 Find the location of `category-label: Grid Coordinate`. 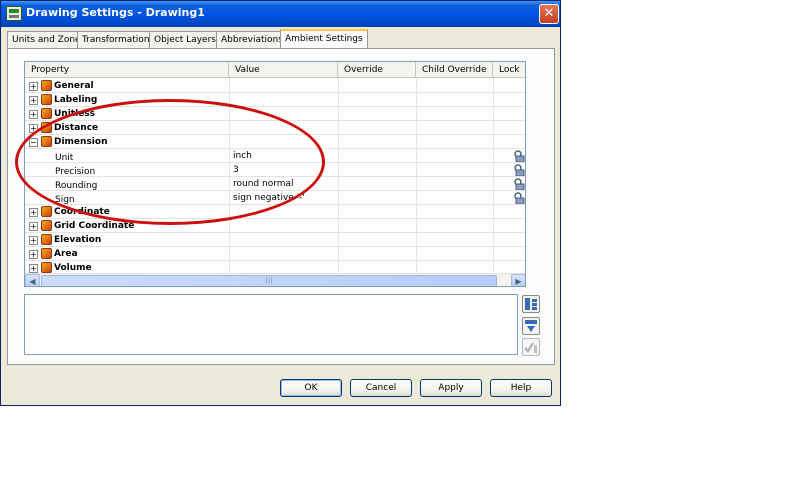

category-label: Grid Coordinate is located at coordinates (94, 226).